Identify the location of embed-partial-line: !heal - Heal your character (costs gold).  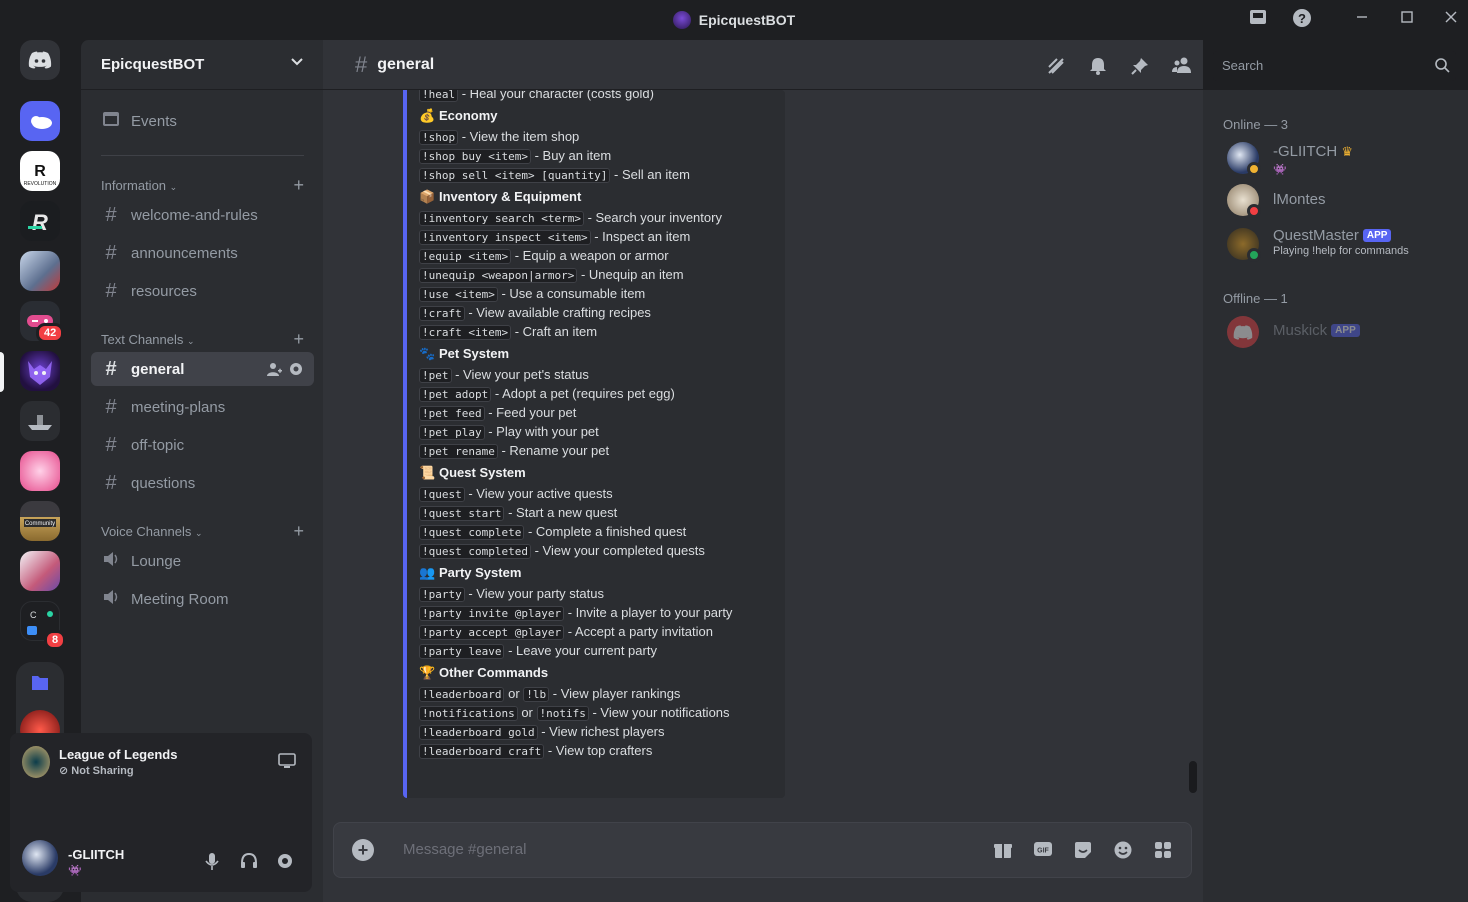
(599, 96).